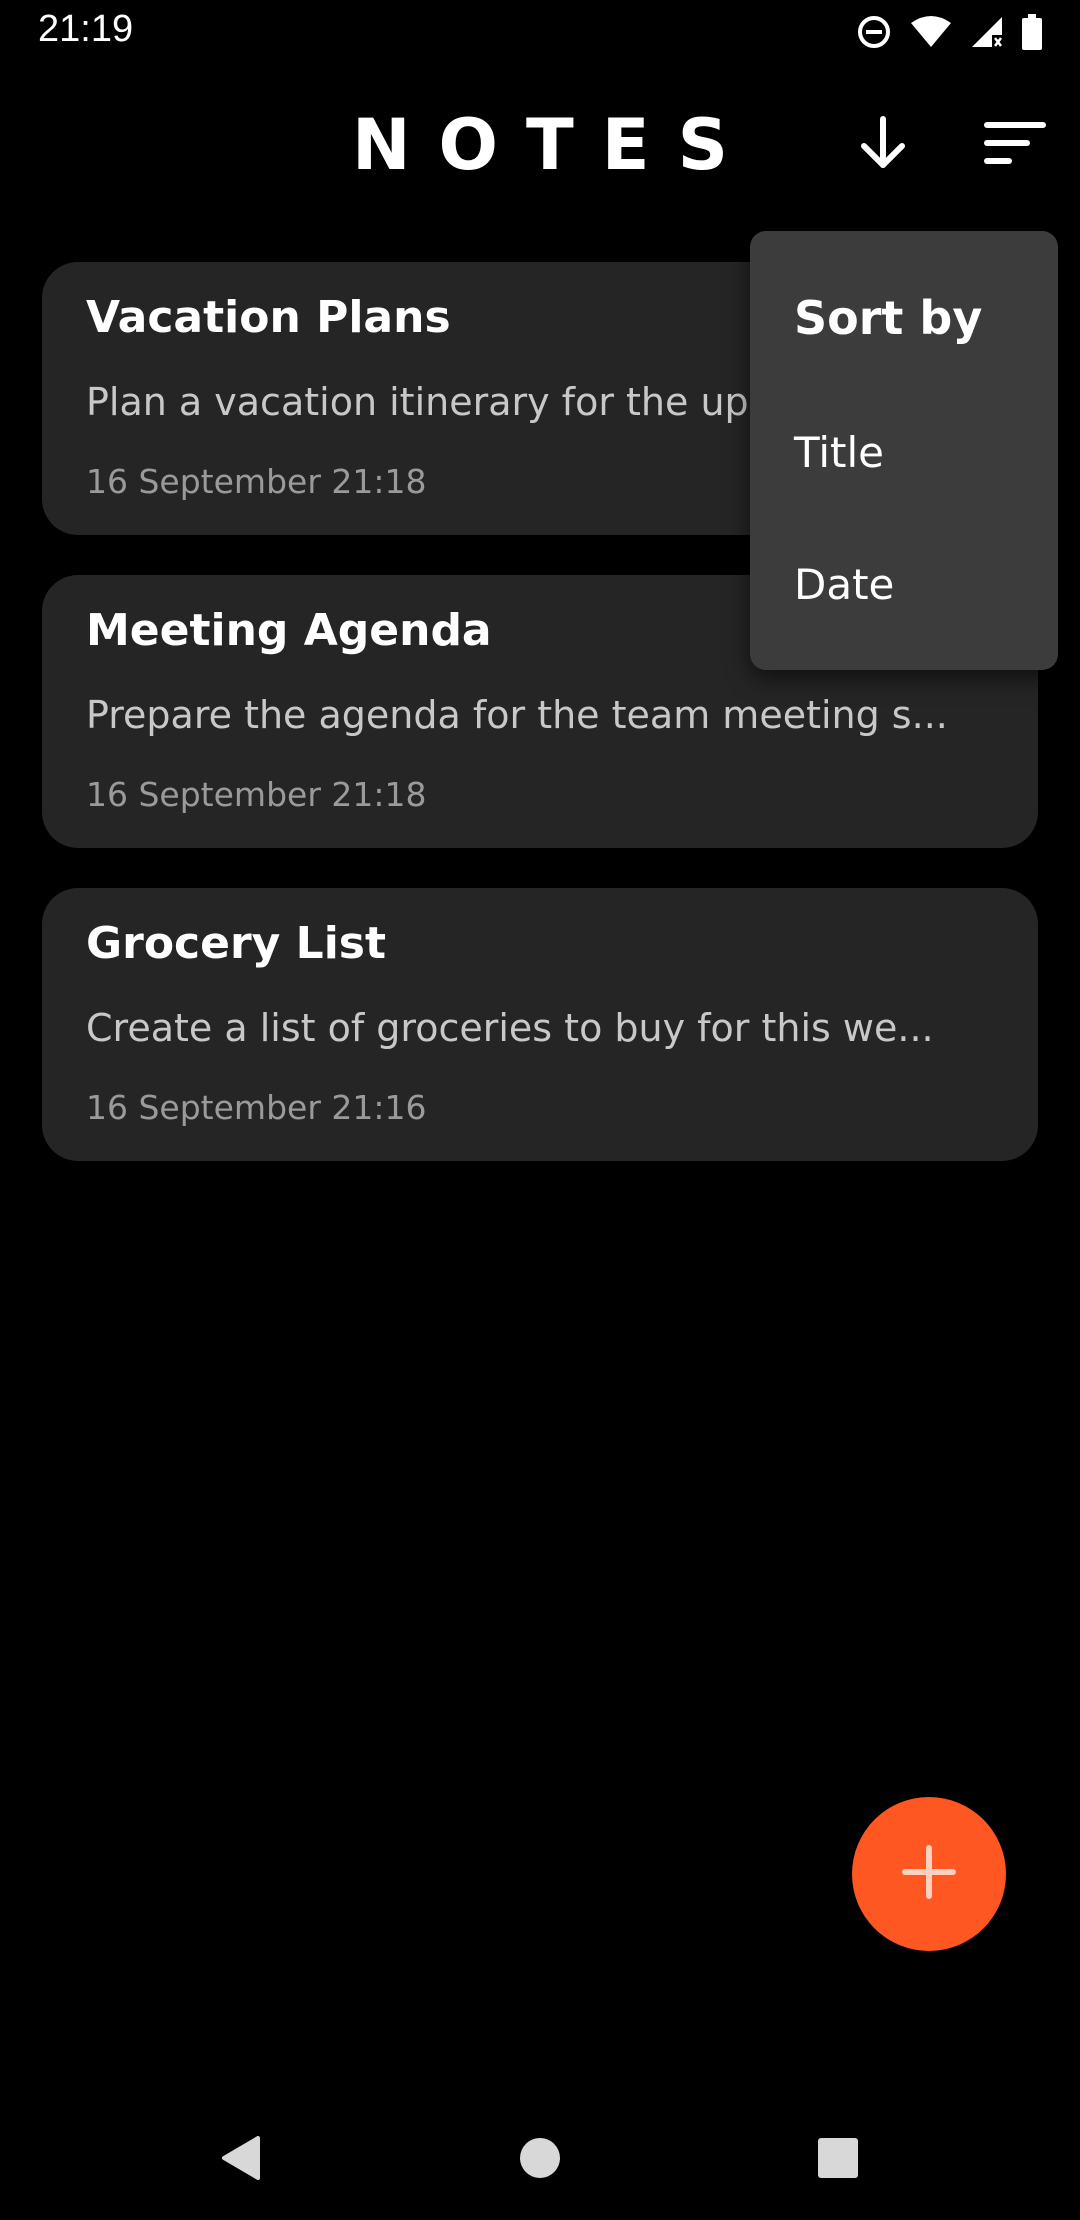  I want to click on cell-signal-icon, so click(987, 32).